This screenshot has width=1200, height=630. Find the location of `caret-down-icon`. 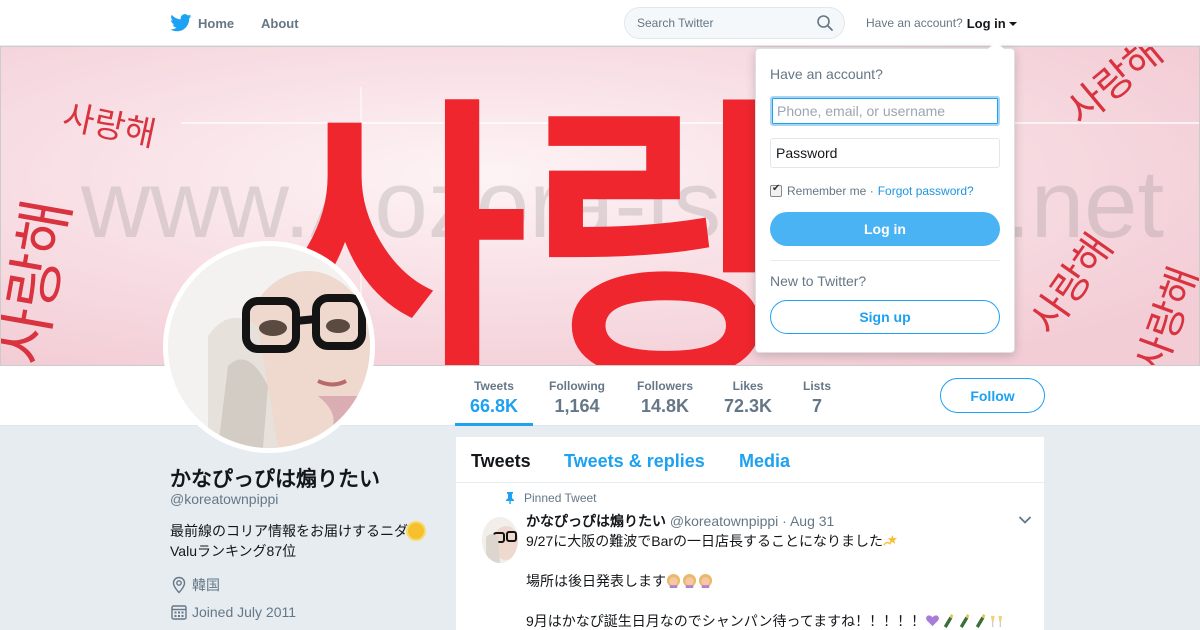

caret-down-icon is located at coordinates (1012, 24).